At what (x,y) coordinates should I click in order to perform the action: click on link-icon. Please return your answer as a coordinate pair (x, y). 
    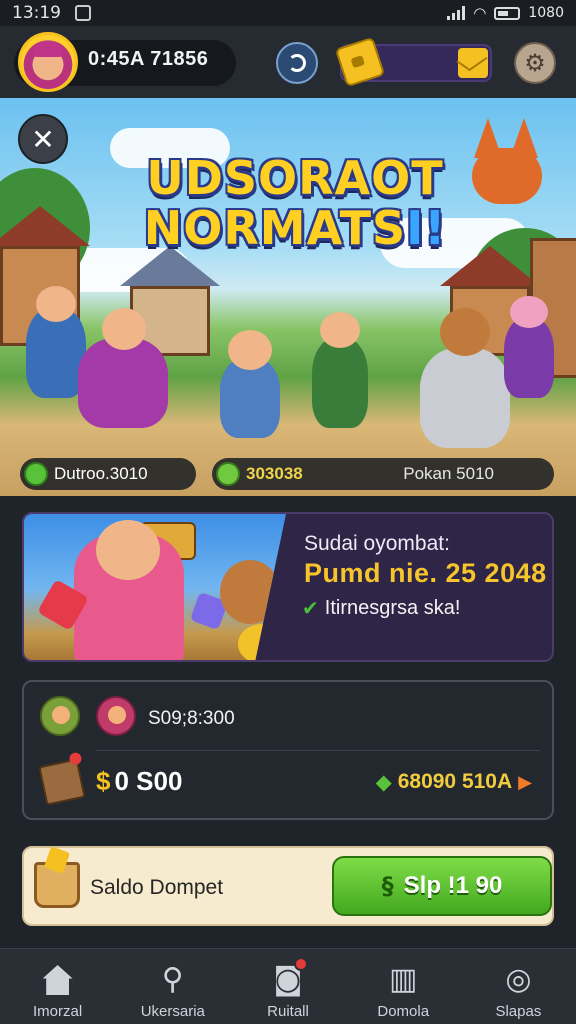
    Looking at the image, I should click on (297, 63).